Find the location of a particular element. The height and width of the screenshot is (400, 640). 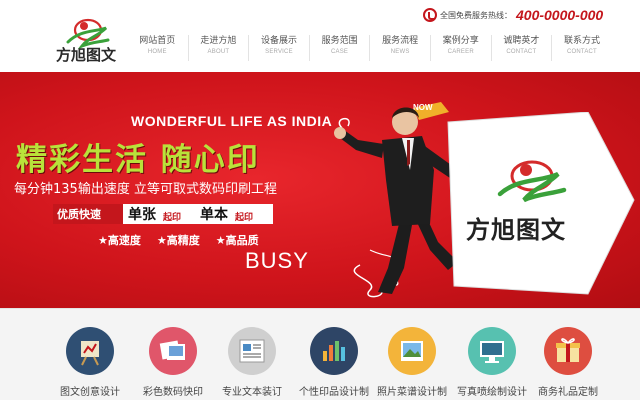

quality-badge-label: 优质快速 is located at coordinates (79, 214).